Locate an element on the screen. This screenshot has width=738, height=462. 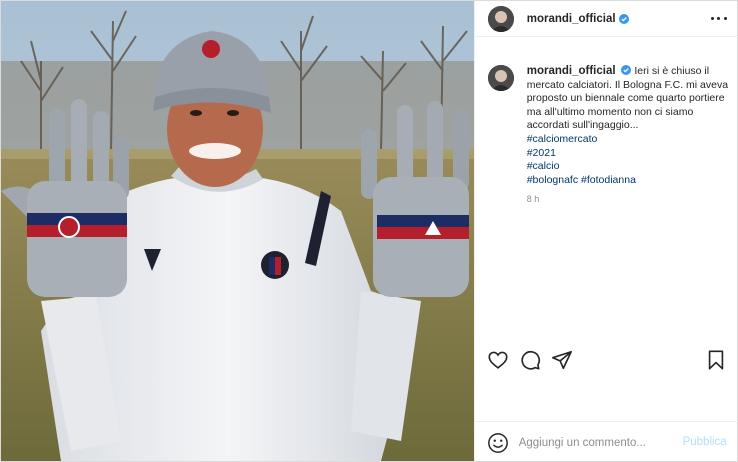
comment-input is located at coordinates (593, 442).